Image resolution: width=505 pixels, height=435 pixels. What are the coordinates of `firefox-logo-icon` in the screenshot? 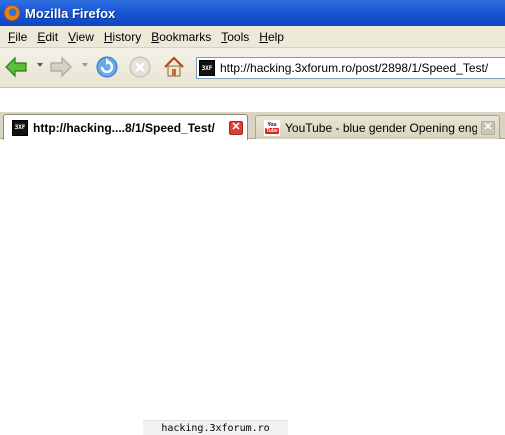 It's located at (12, 13).